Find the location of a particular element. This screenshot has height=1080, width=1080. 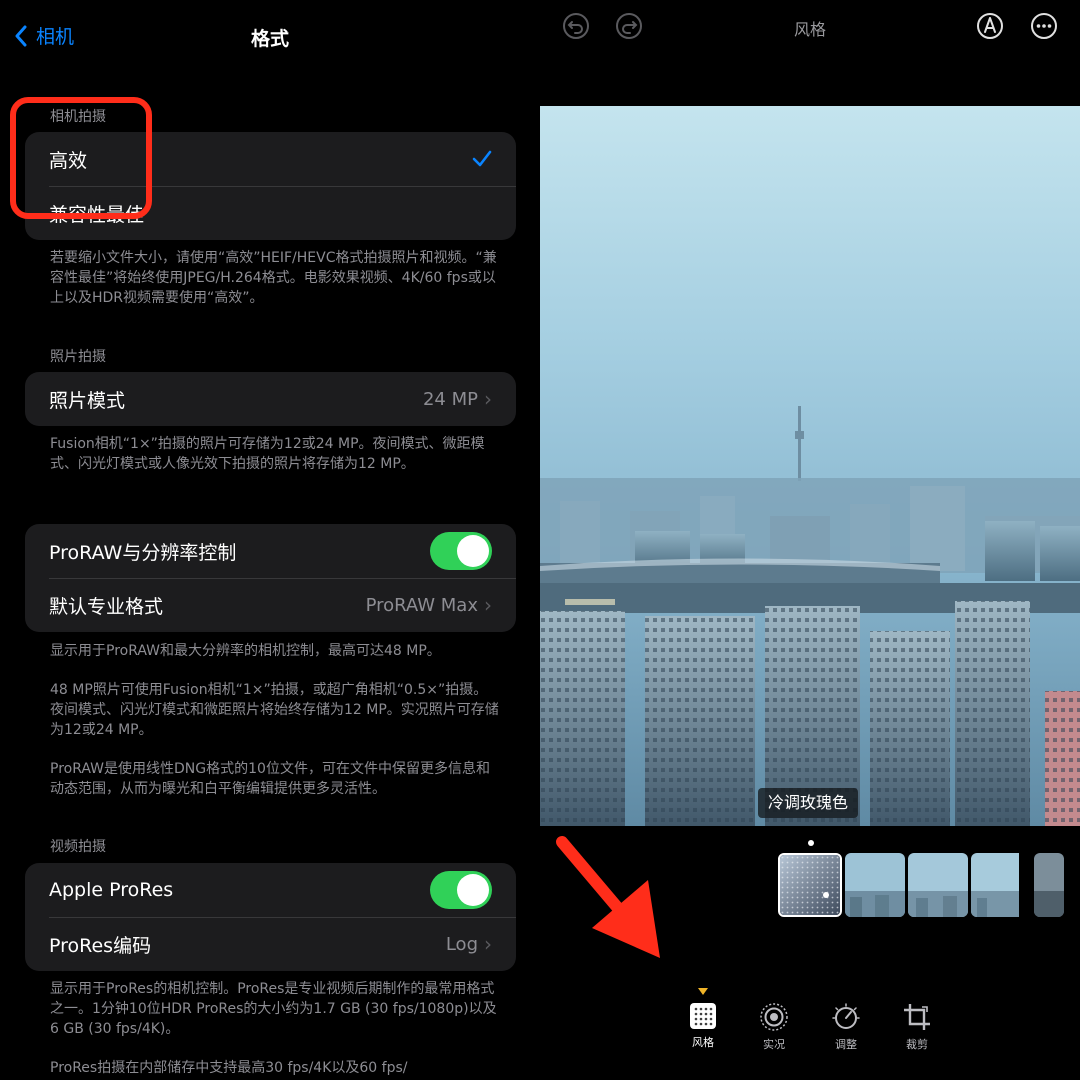

proraw-group: ProRAW与分辨率控制 默认专业格式 ProRAW Max › is located at coordinates (270, 578).